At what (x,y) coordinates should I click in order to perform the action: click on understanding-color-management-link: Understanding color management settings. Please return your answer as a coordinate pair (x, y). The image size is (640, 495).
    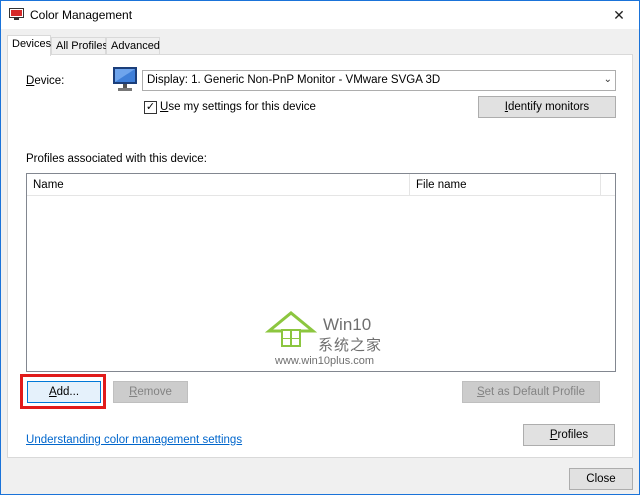
    Looking at the image, I should click on (134, 440).